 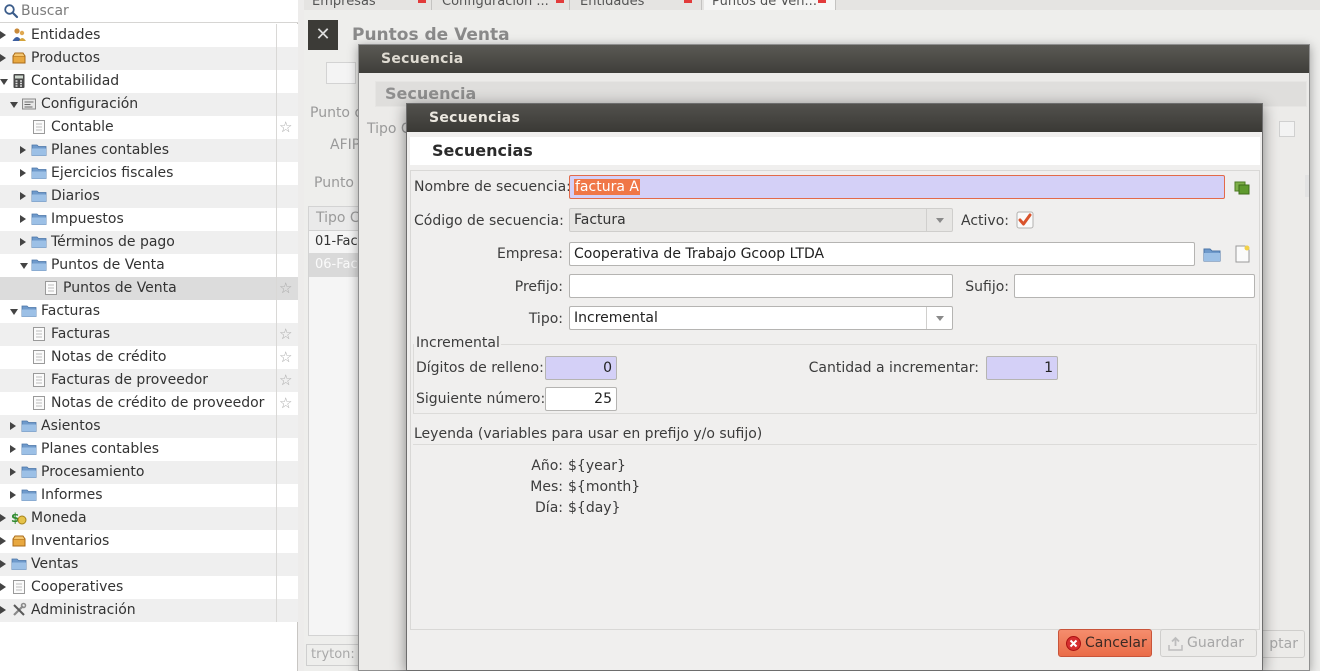 I want to click on search-box, so click(x=149, y=11).